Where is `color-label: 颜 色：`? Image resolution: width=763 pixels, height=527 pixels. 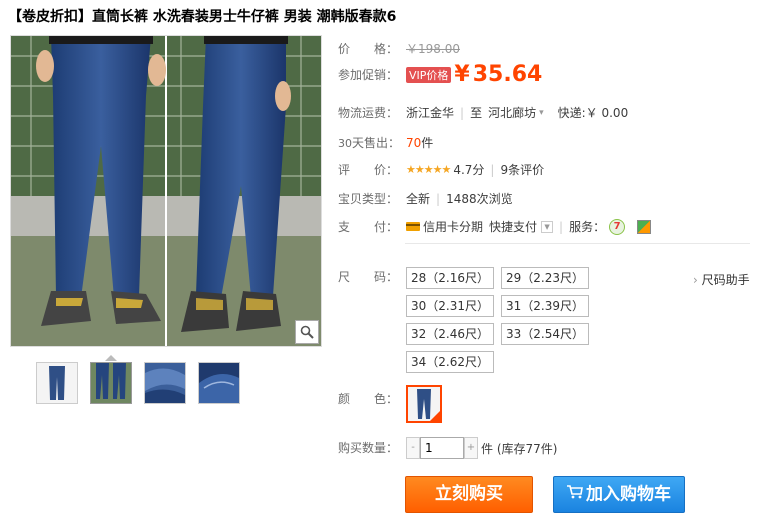 color-label: 颜 色： is located at coordinates (368, 399).